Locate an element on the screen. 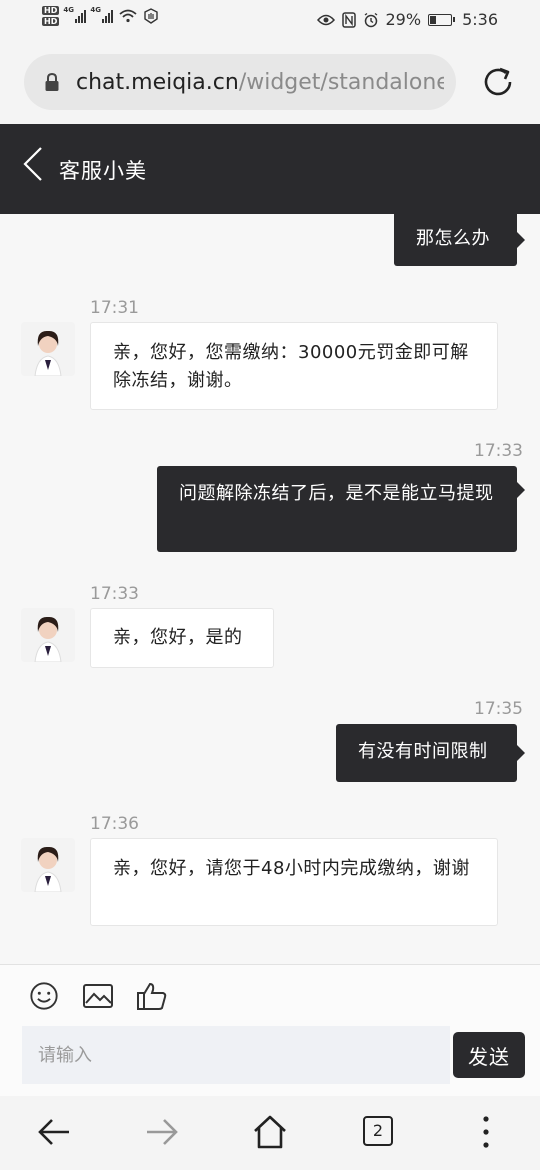  incoming-message-bubble: 亲，您好，您需缴纳：30000元罚金即可解除冻结，谢谢。 is located at coordinates (294, 366).